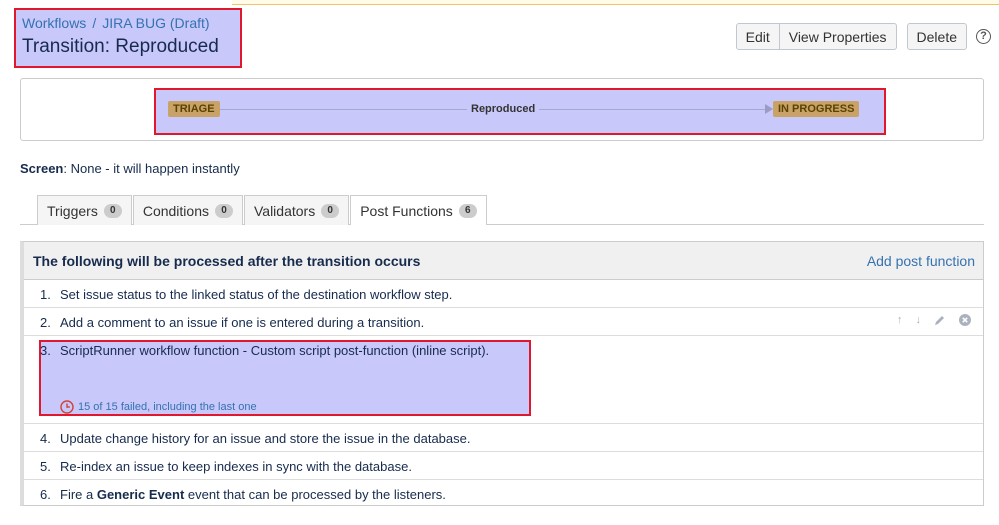 Image resolution: width=999 pixels, height=525 pixels. I want to click on delete-button: Delete, so click(936, 36).